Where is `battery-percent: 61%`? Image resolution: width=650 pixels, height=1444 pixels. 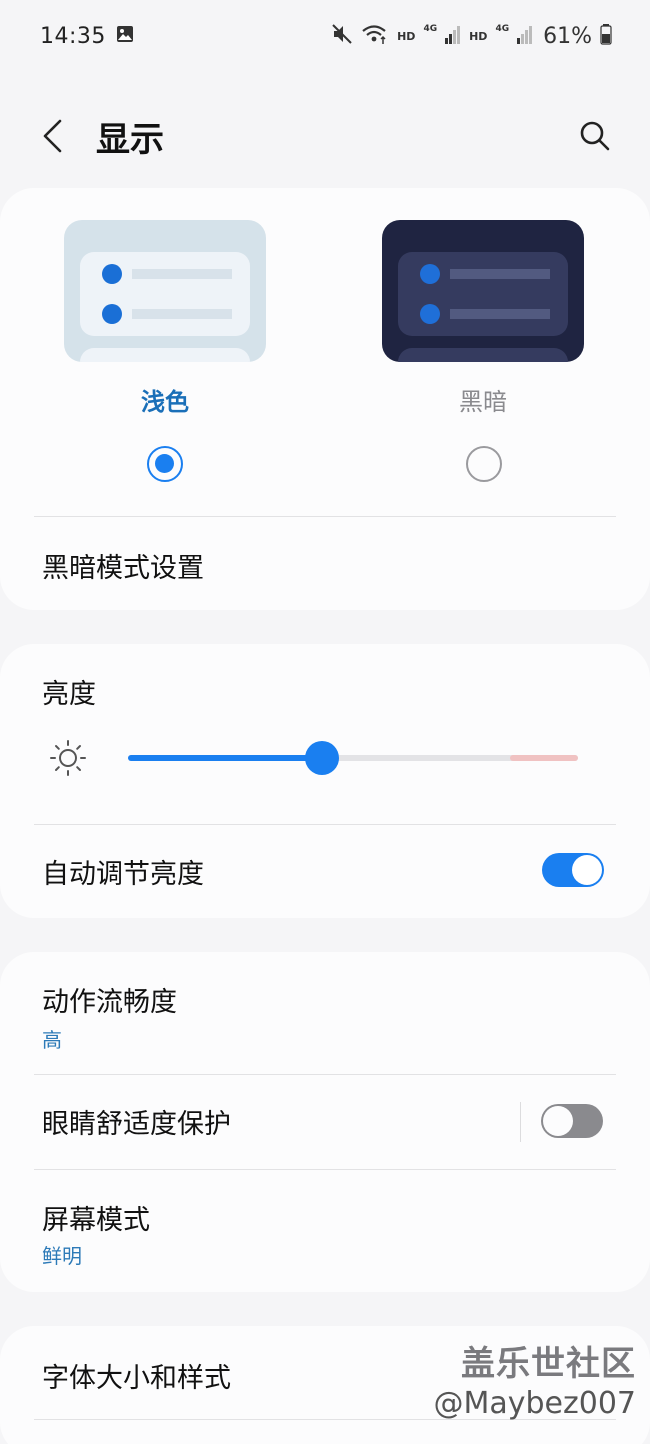 battery-percent: 61% is located at coordinates (567, 36).